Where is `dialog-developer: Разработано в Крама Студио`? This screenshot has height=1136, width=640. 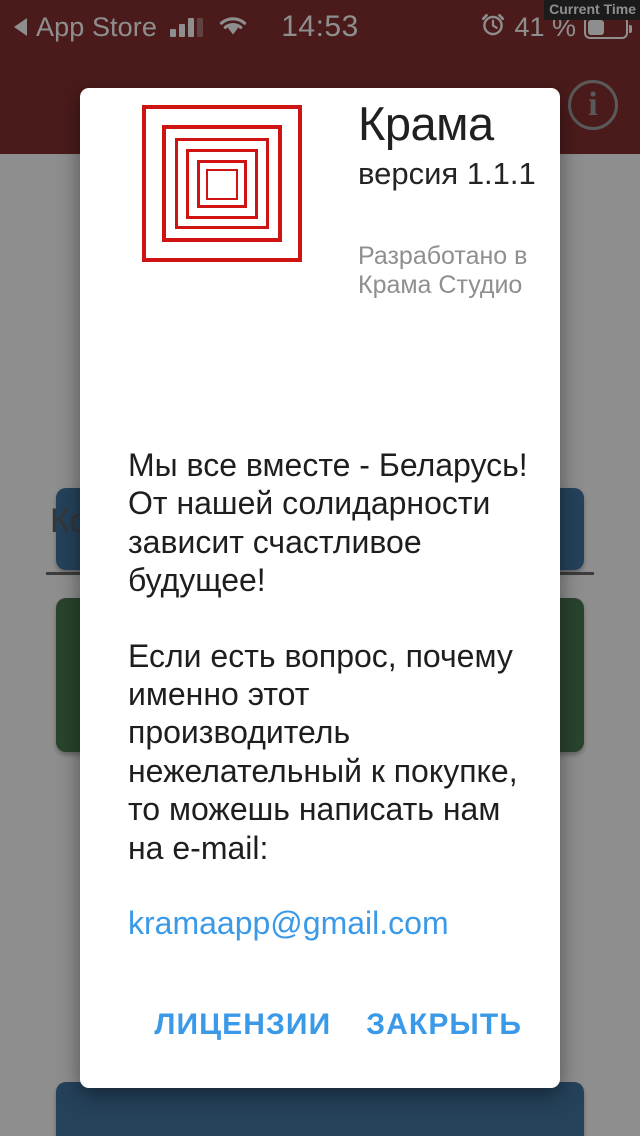
dialog-developer: Разработано в Крама Студио is located at coordinates (443, 270).